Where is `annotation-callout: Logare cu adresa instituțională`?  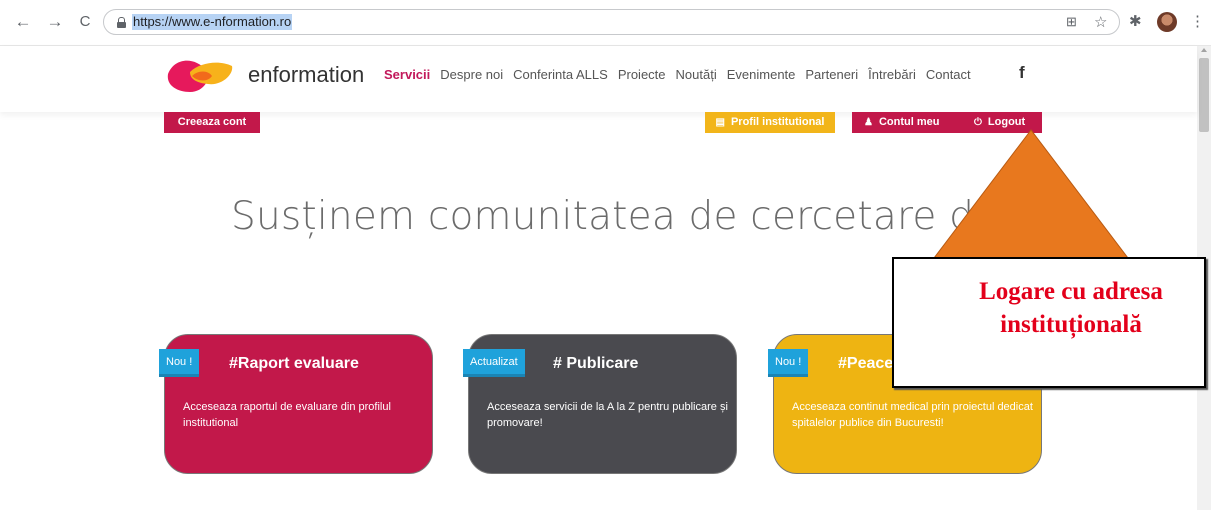 annotation-callout: Logare cu adresa instituțională is located at coordinates (1049, 322).